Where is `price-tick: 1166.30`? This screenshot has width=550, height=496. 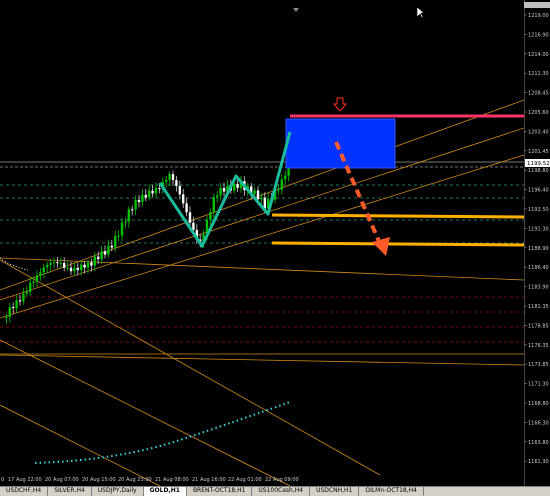
price-tick: 1166.30 is located at coordinates (538, 423).